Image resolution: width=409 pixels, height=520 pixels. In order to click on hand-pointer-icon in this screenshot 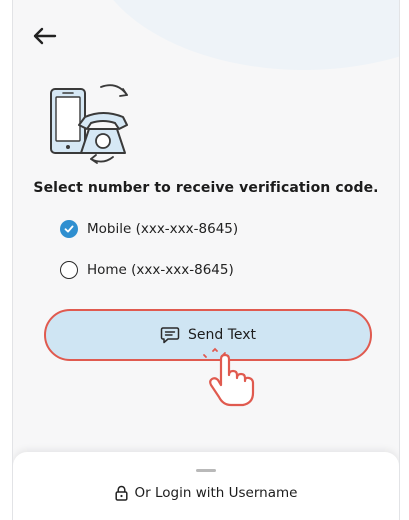, I will do `click(229, 377)`.